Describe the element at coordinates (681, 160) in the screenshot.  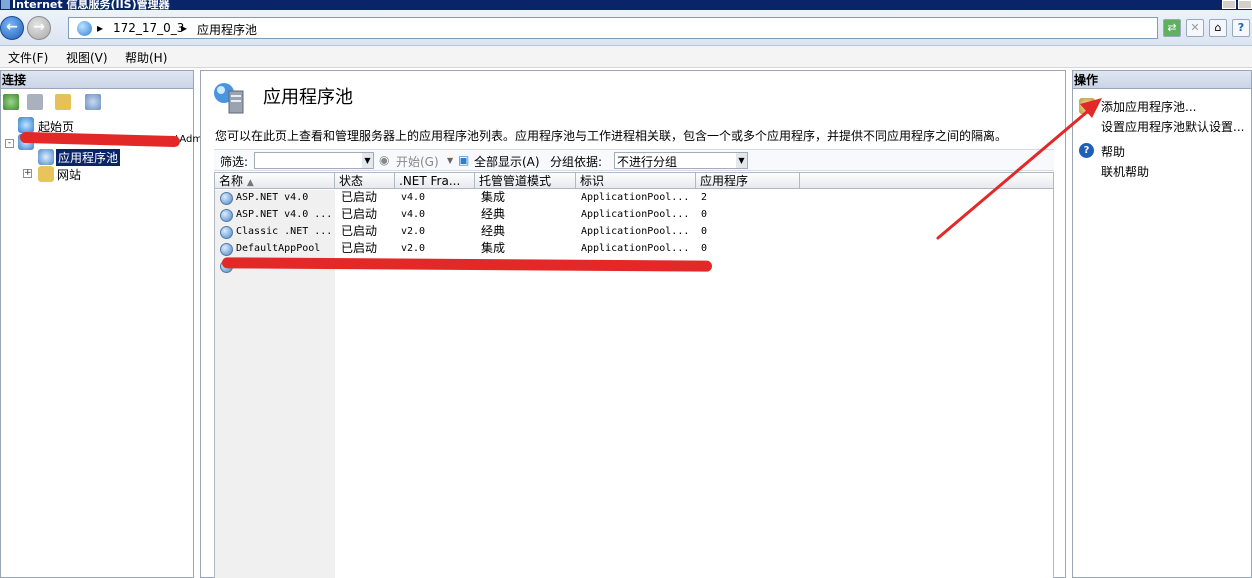
I see `group-by-select: 不进行分组 ▼` at that location.